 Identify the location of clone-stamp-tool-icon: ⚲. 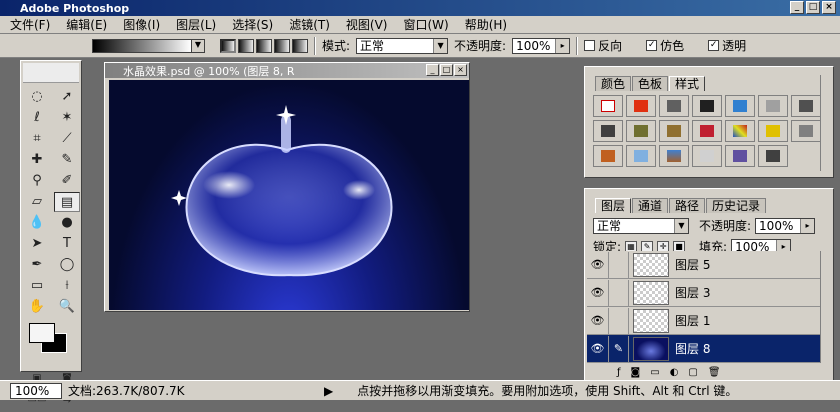
(37, 181).